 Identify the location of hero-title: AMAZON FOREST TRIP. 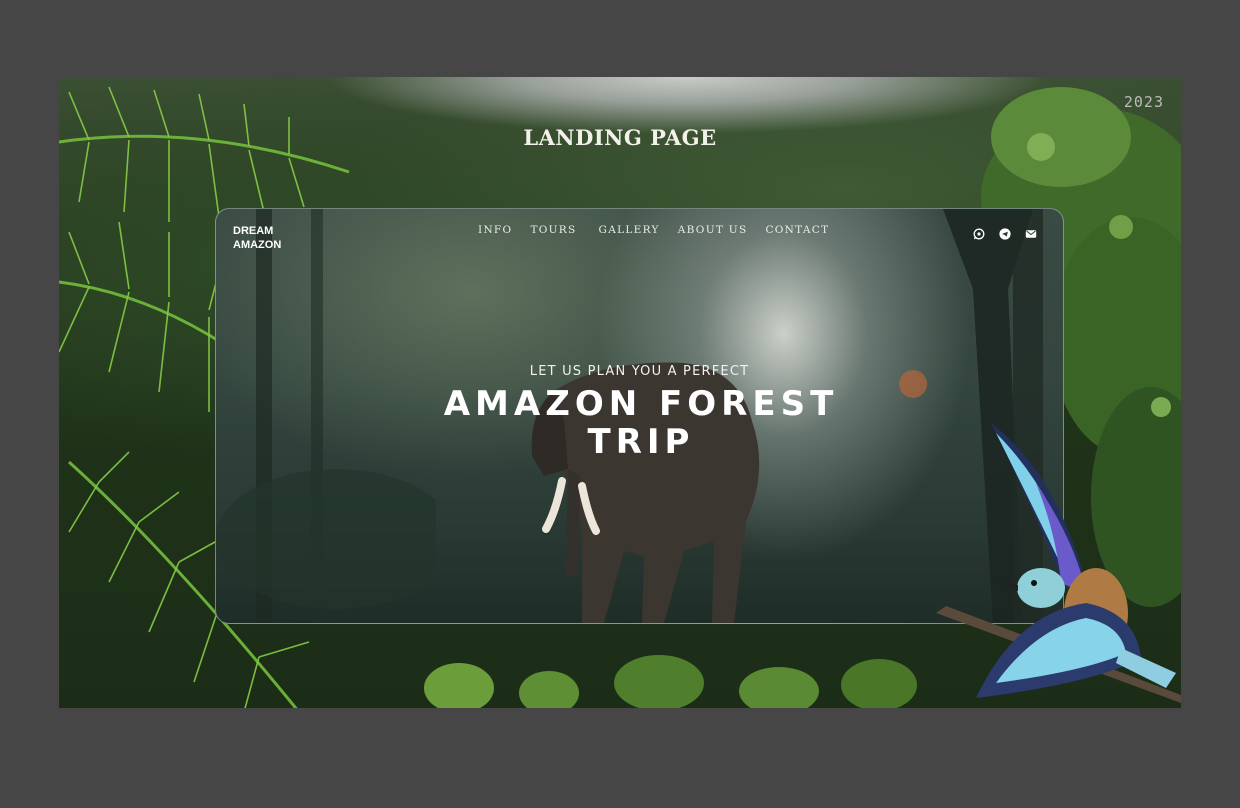
(641, 423).